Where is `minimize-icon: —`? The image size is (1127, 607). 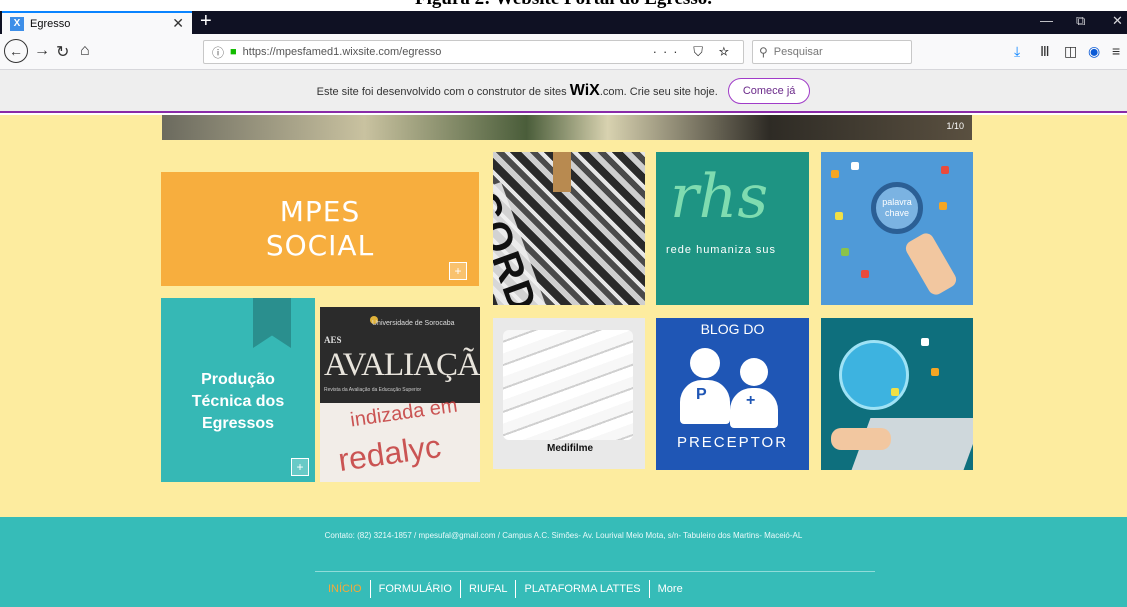 minimize-icon: — is located at coordinates (1046, 20).